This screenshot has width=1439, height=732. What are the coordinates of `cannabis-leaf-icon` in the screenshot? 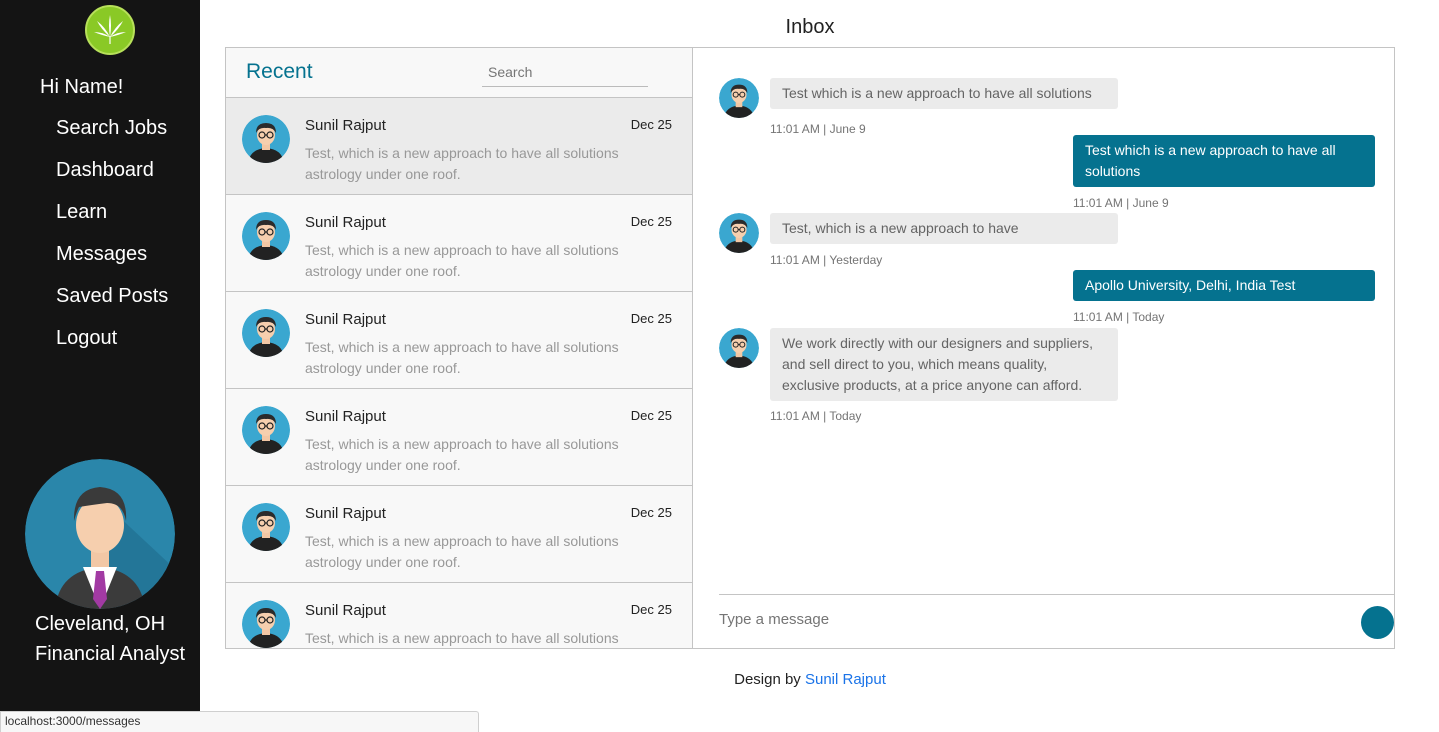 It's located at (110, 30).